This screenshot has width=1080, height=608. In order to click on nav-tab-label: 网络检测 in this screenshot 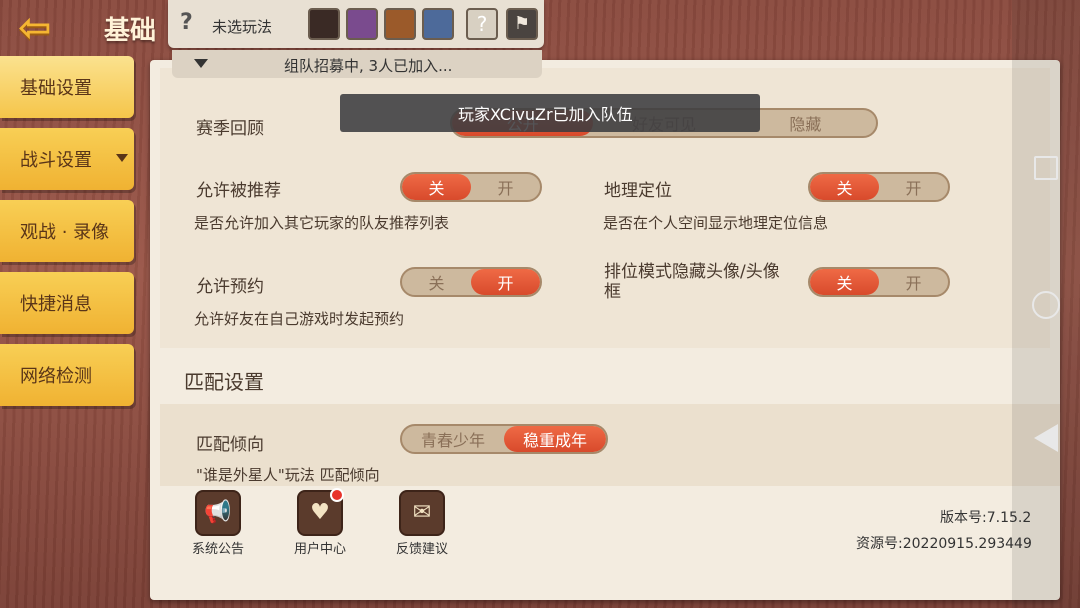, I will do `click(56, 376)`.